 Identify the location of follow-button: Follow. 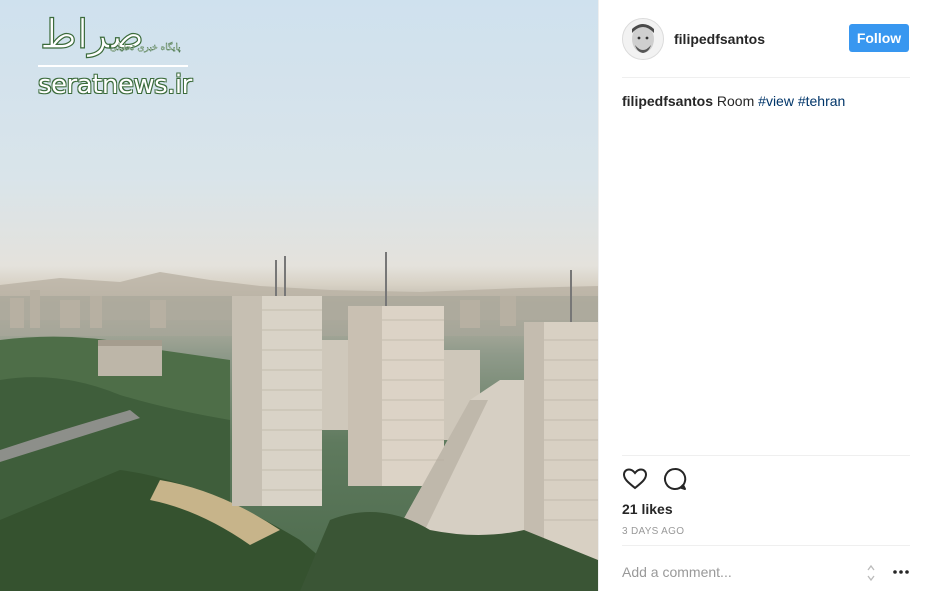
(879, 38).